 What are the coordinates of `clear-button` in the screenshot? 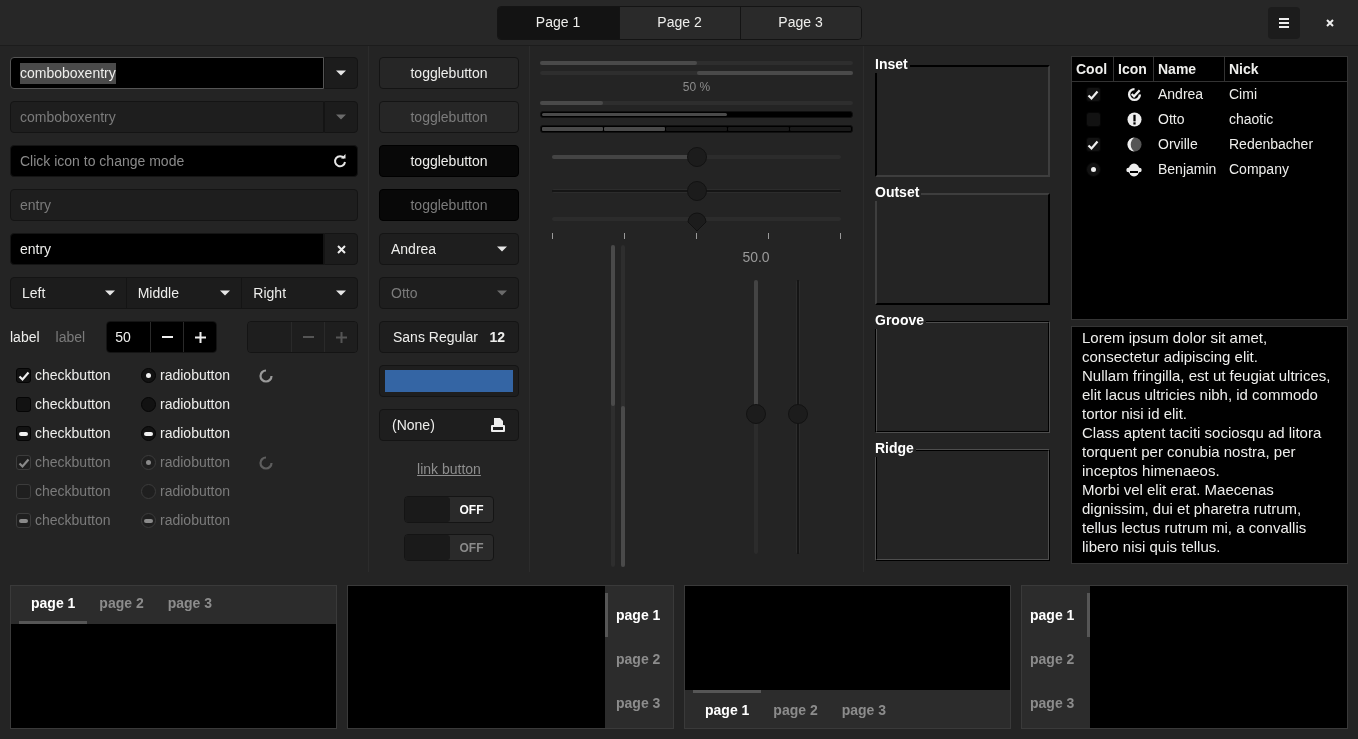 It's located at (341, 249).